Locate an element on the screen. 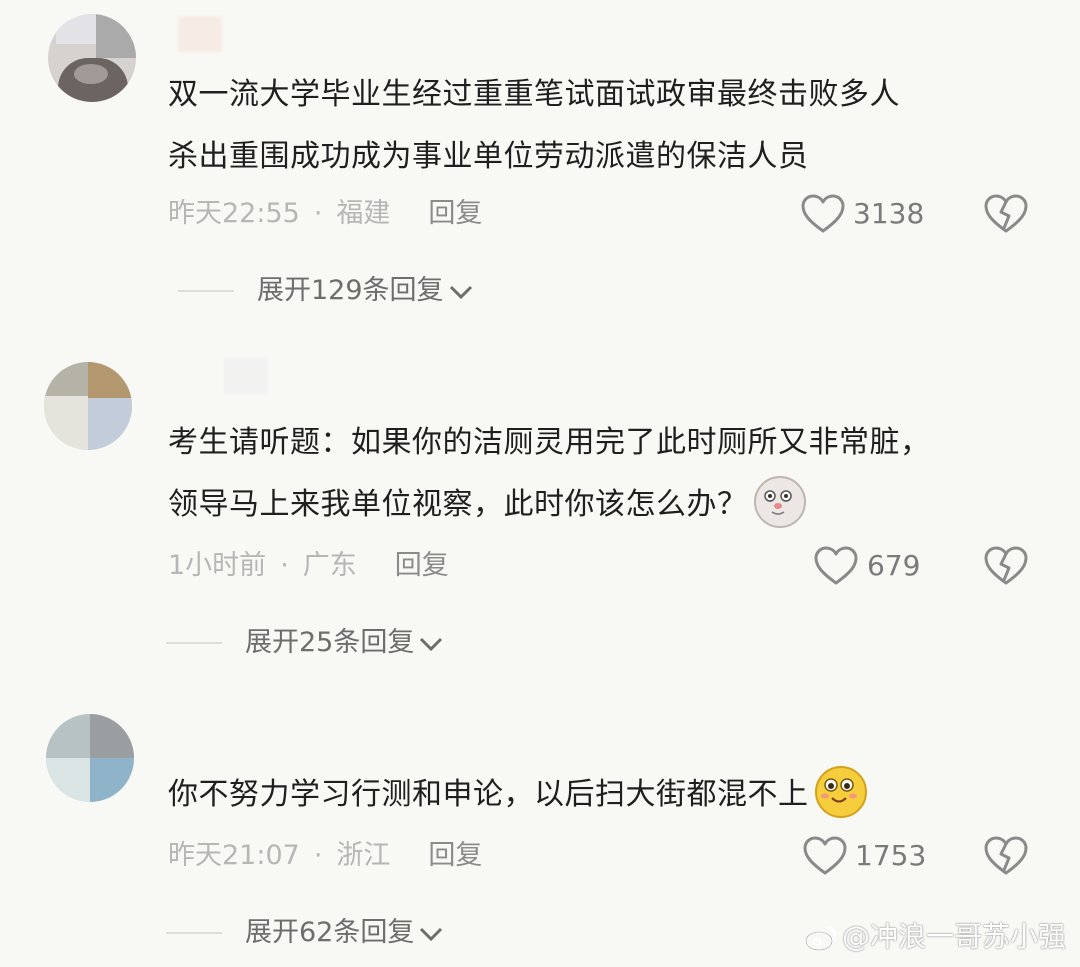  location: 福建 is located at coordinates (363, 213).